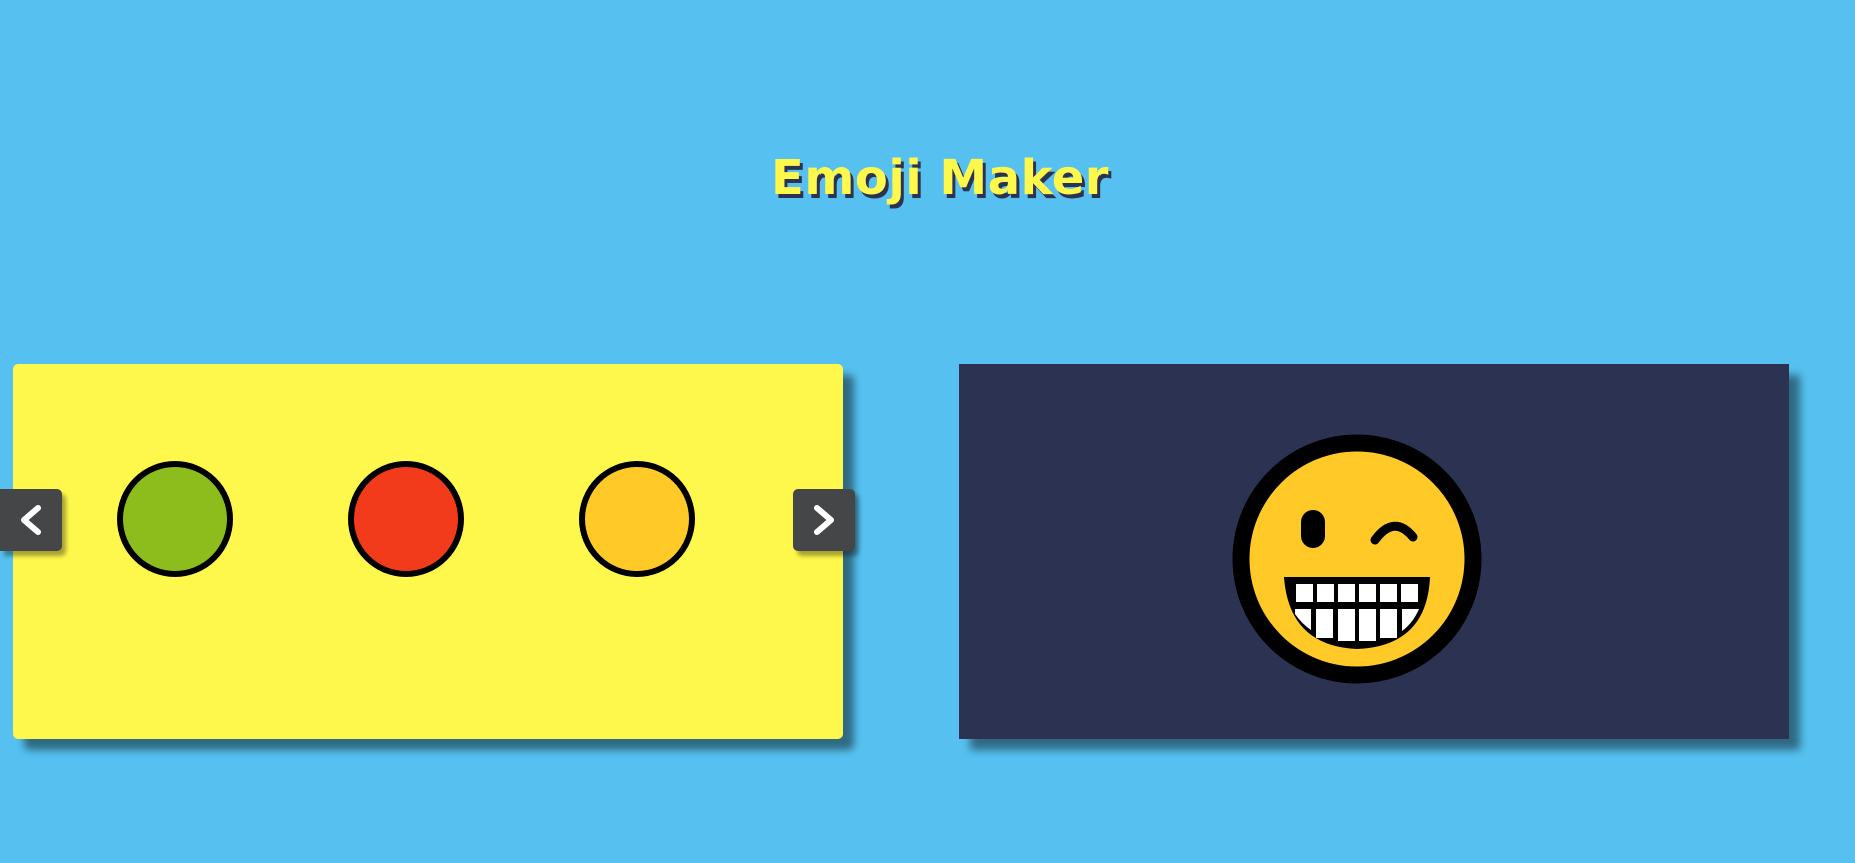 This screenshot has height=863, width=1855. What do you see at coordinates (175, 519) in the screenshot?
I see `color-swatch-green` at bounding box center [175, 519].